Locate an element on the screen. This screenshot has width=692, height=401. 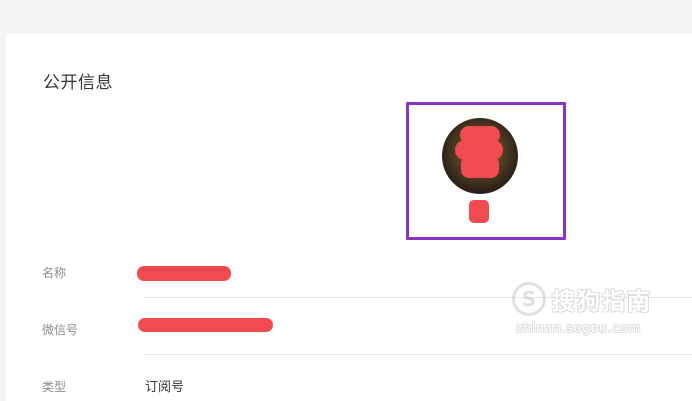
avatar-highlight-frame is located at coordinates (486, 171).